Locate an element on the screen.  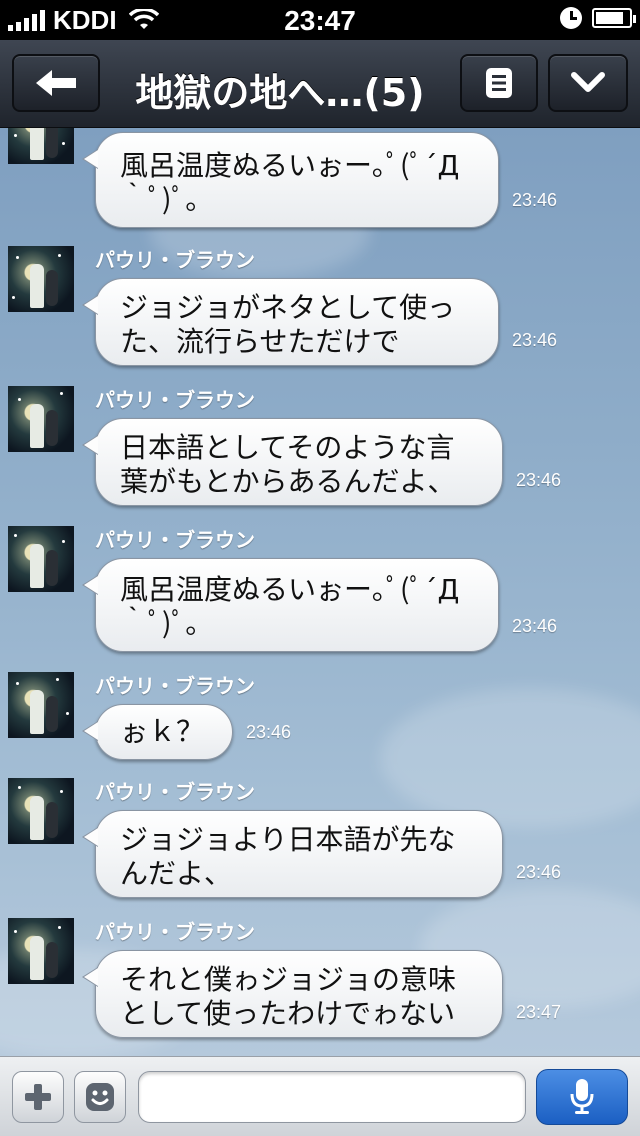
message-line: として使ったわけでゎない is located at coordinates (288, 1013).